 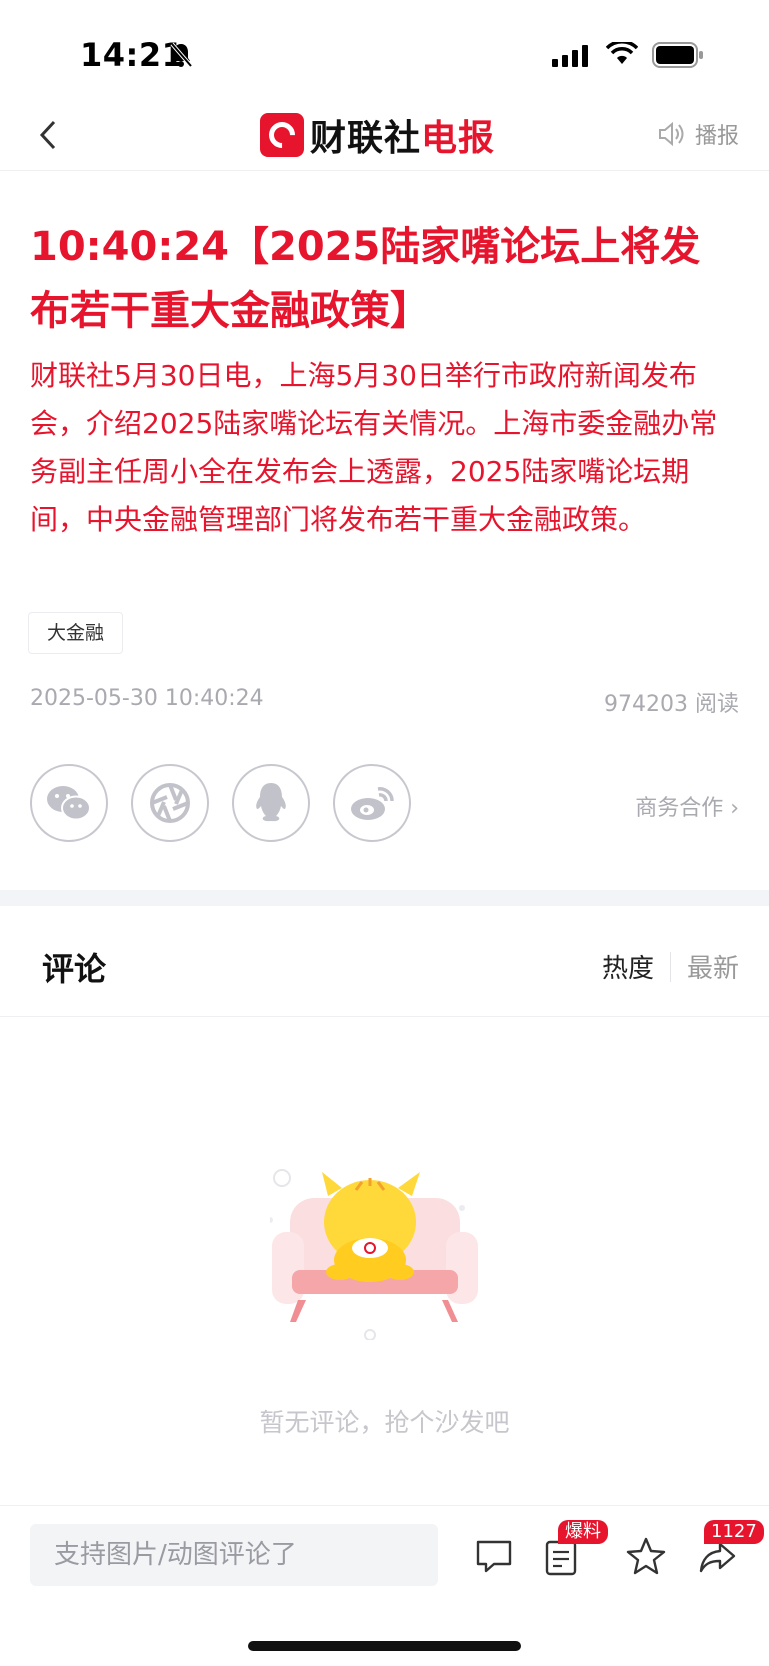 I want to click on navigation-bar: 财联社电报 播报, so click(x=384, y=140).